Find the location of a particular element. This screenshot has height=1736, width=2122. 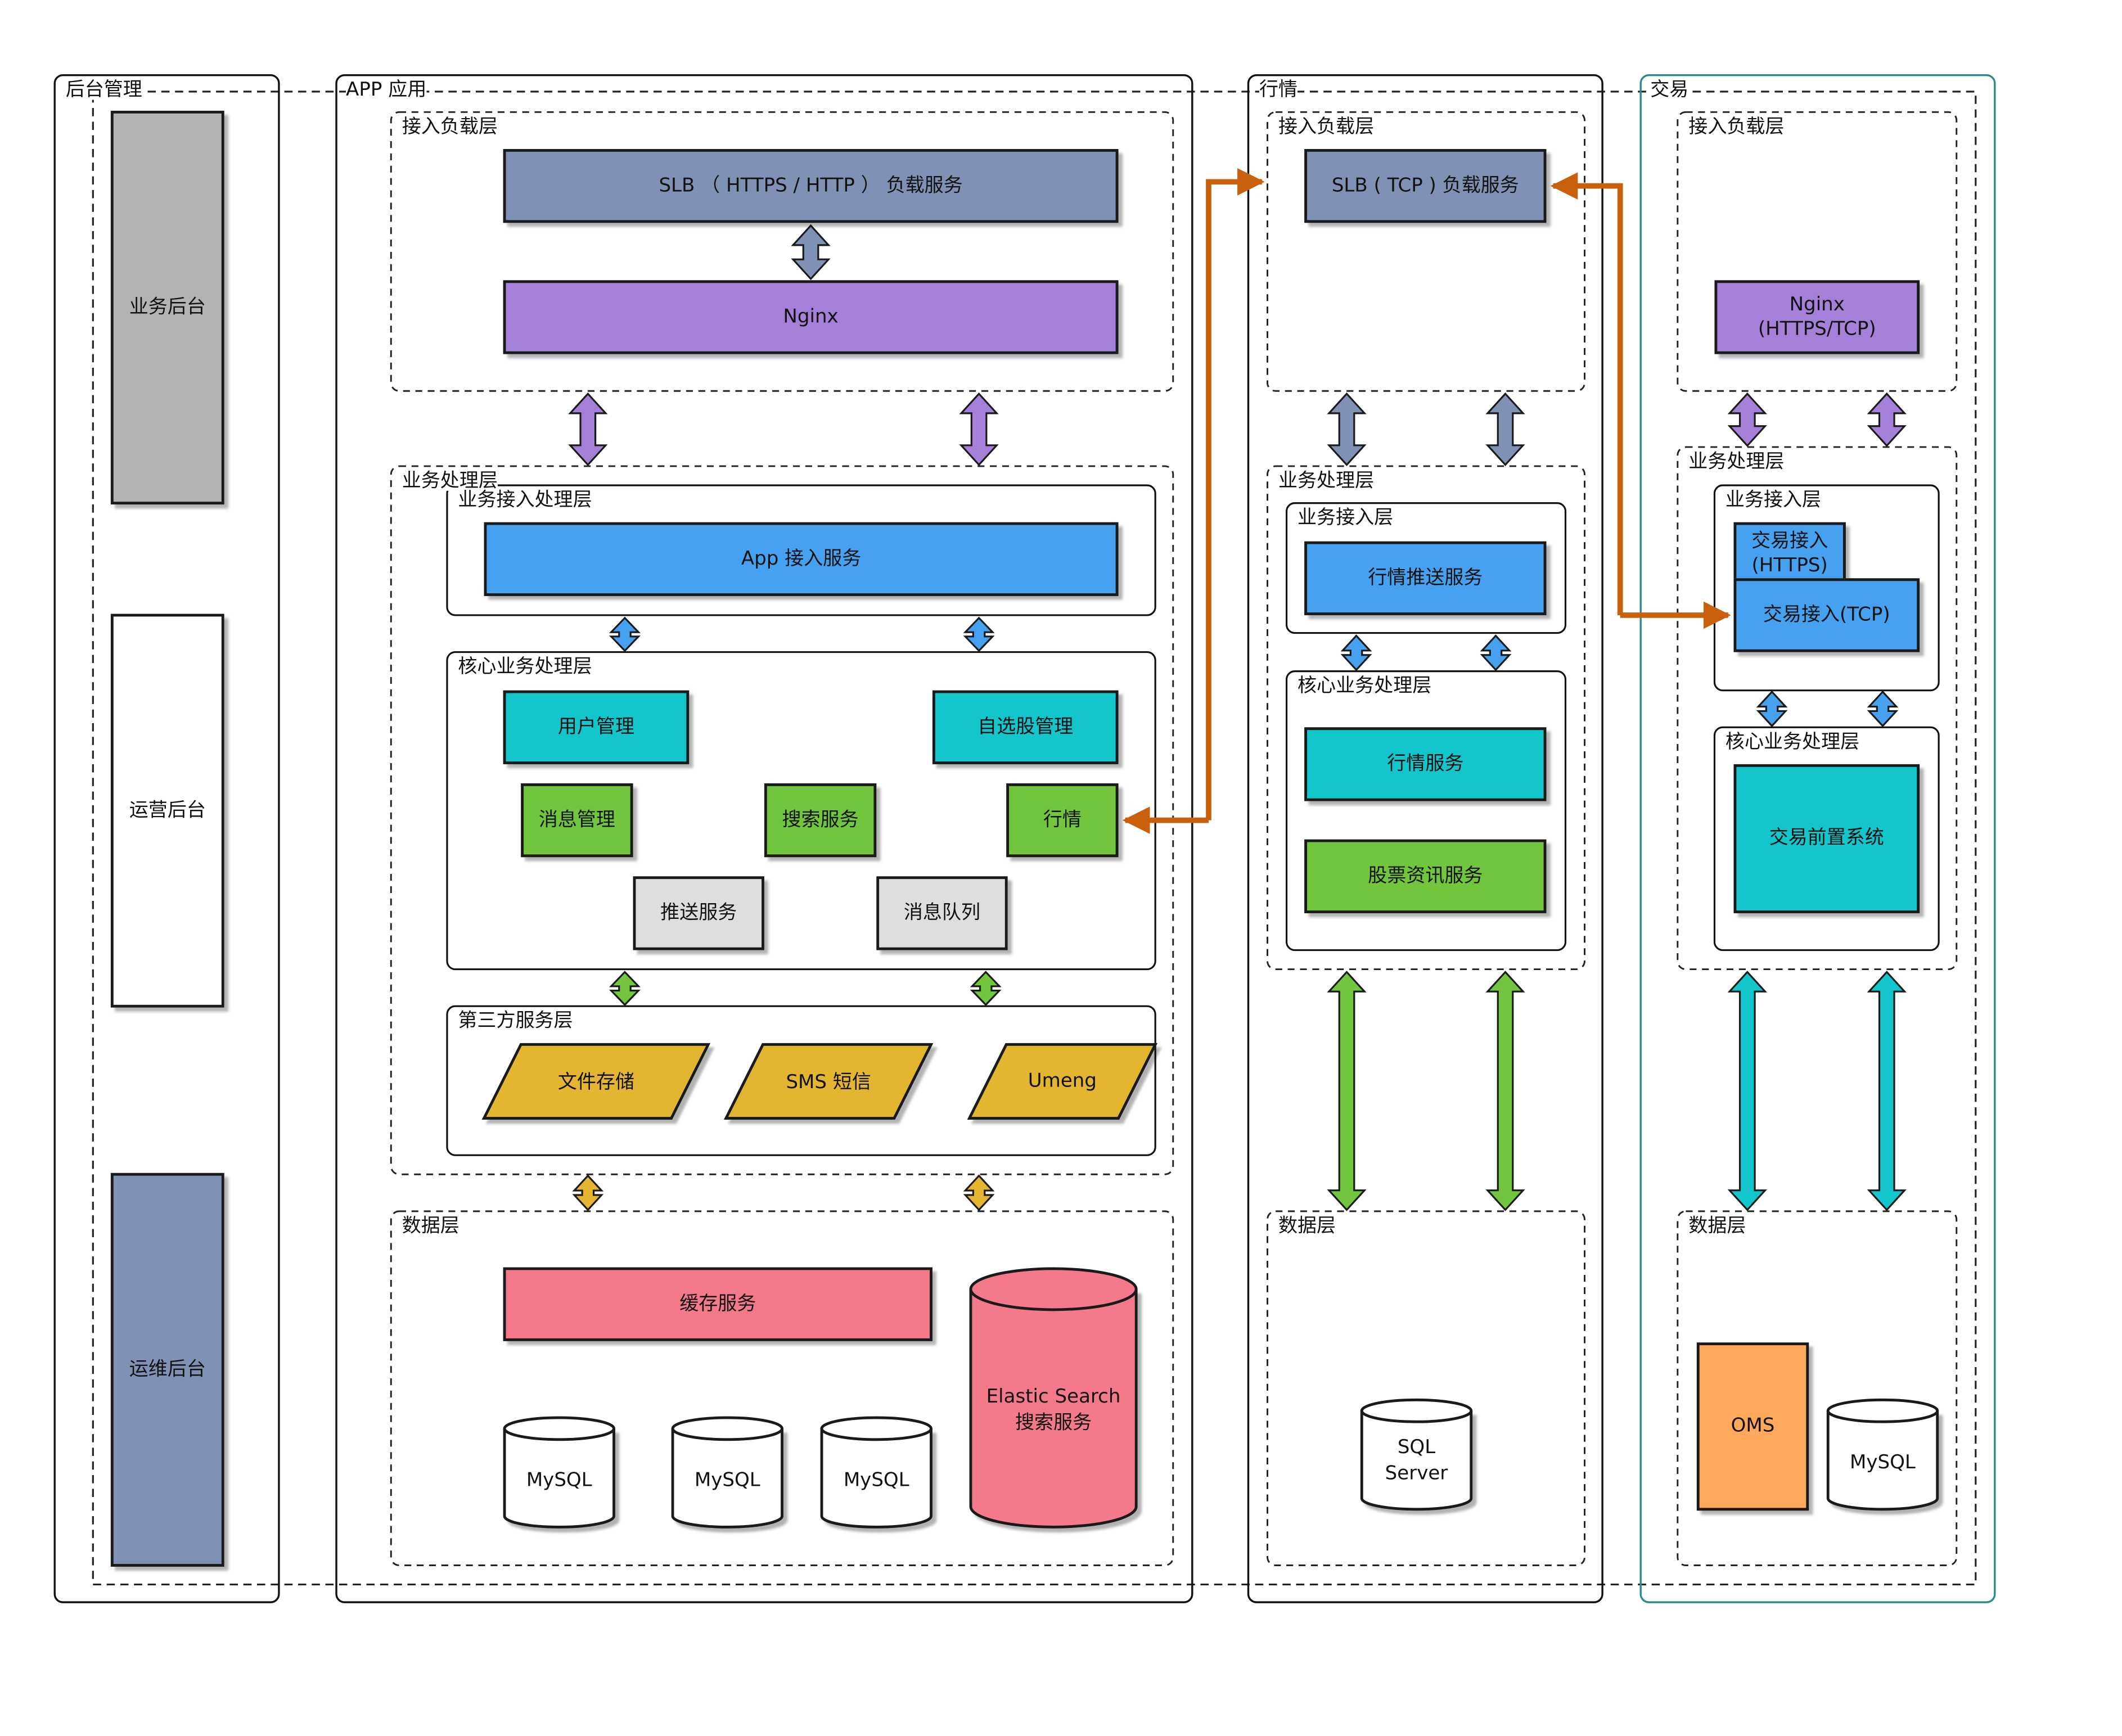

oms-box: OMS is located at coordinates (1752, 1426).